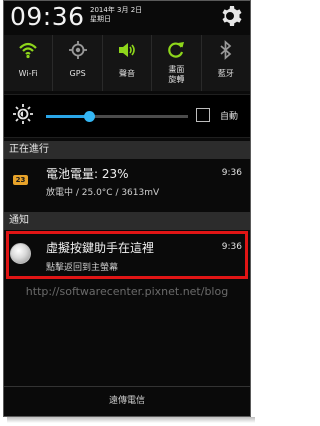 The height and width of the screenshot is (426, 320). I want to click on brightness-fill, so click(67, 116).